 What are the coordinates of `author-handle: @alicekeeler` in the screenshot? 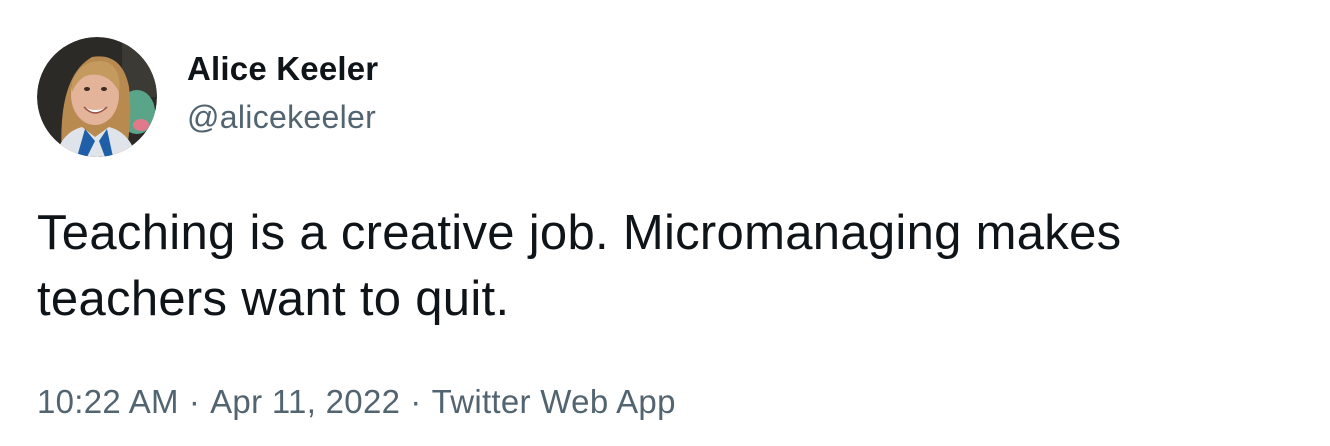 It's located at (282, 117).